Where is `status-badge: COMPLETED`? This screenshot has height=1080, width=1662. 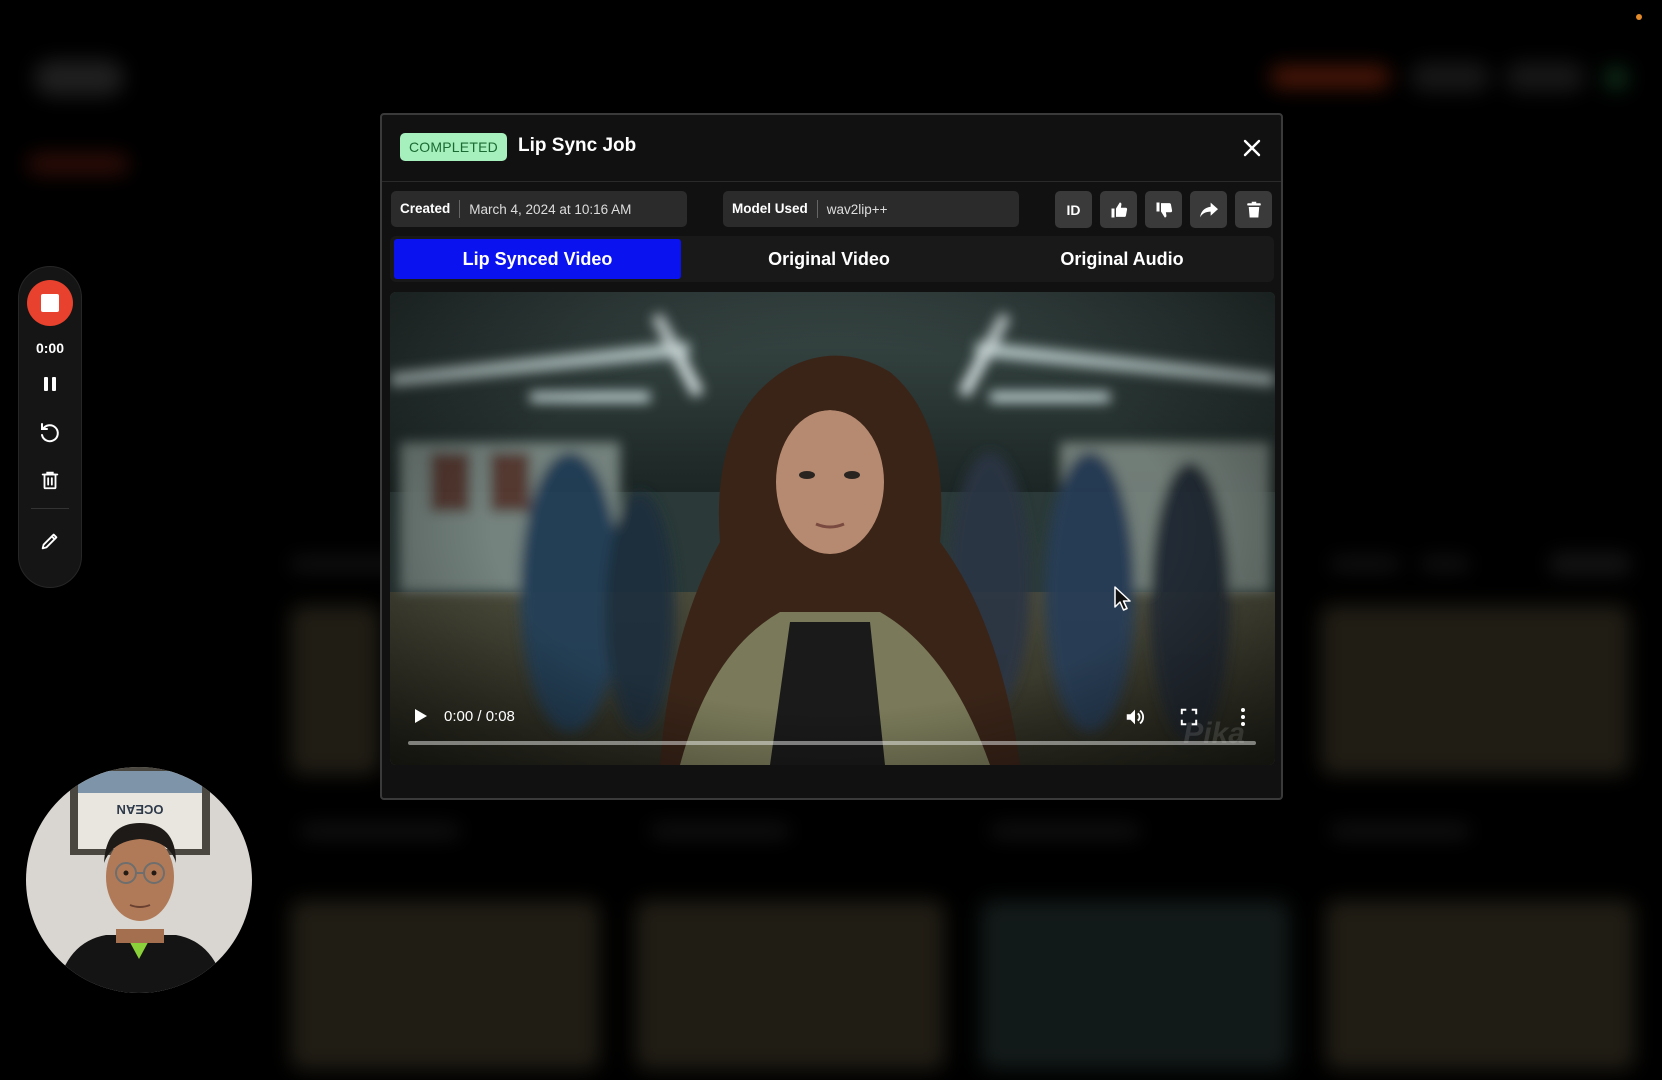 status-badge: COMPLETED is located at coordinates (453, 147).